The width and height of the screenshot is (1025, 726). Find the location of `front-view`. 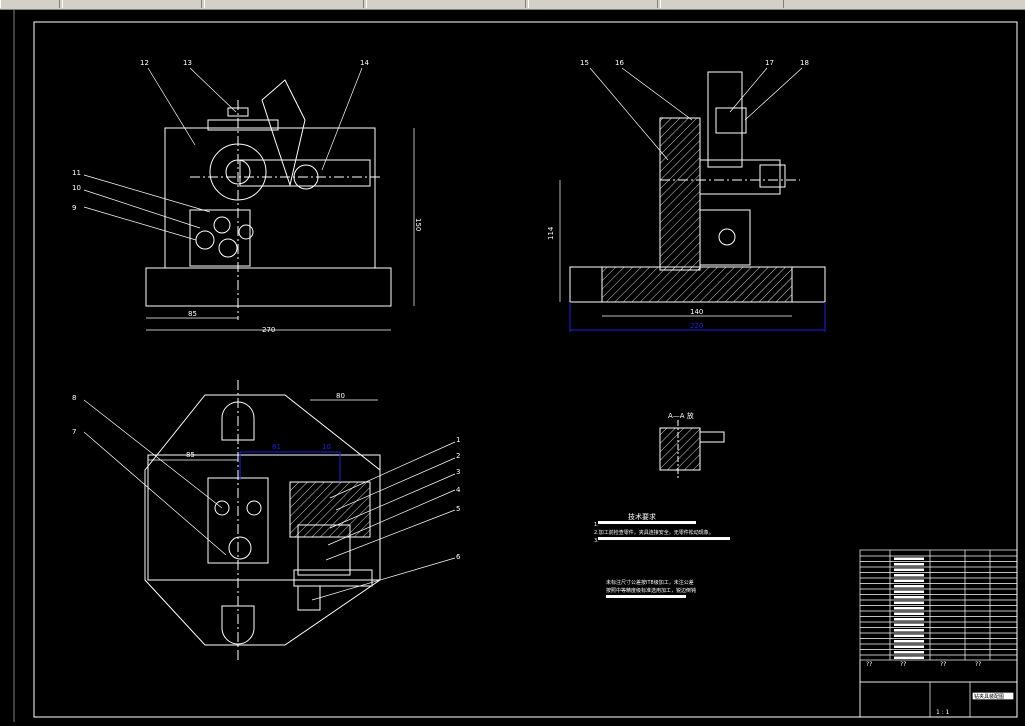

front-view is located at coordinates (249, 199).